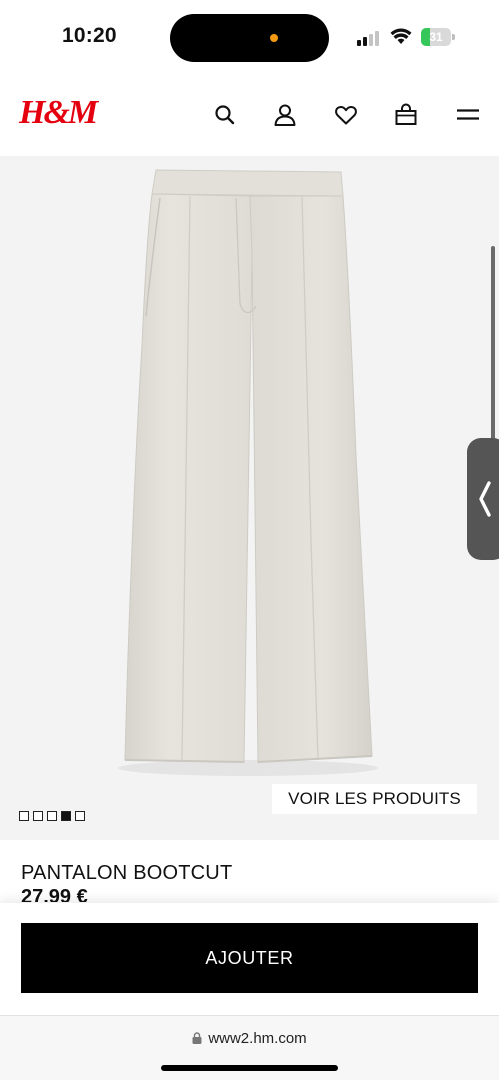 The height and width of the screenshot is (1080, 499). Describe the element at coordinates (54, 894) in the screenshot. I see `product-price: 27,99 €` at that location.